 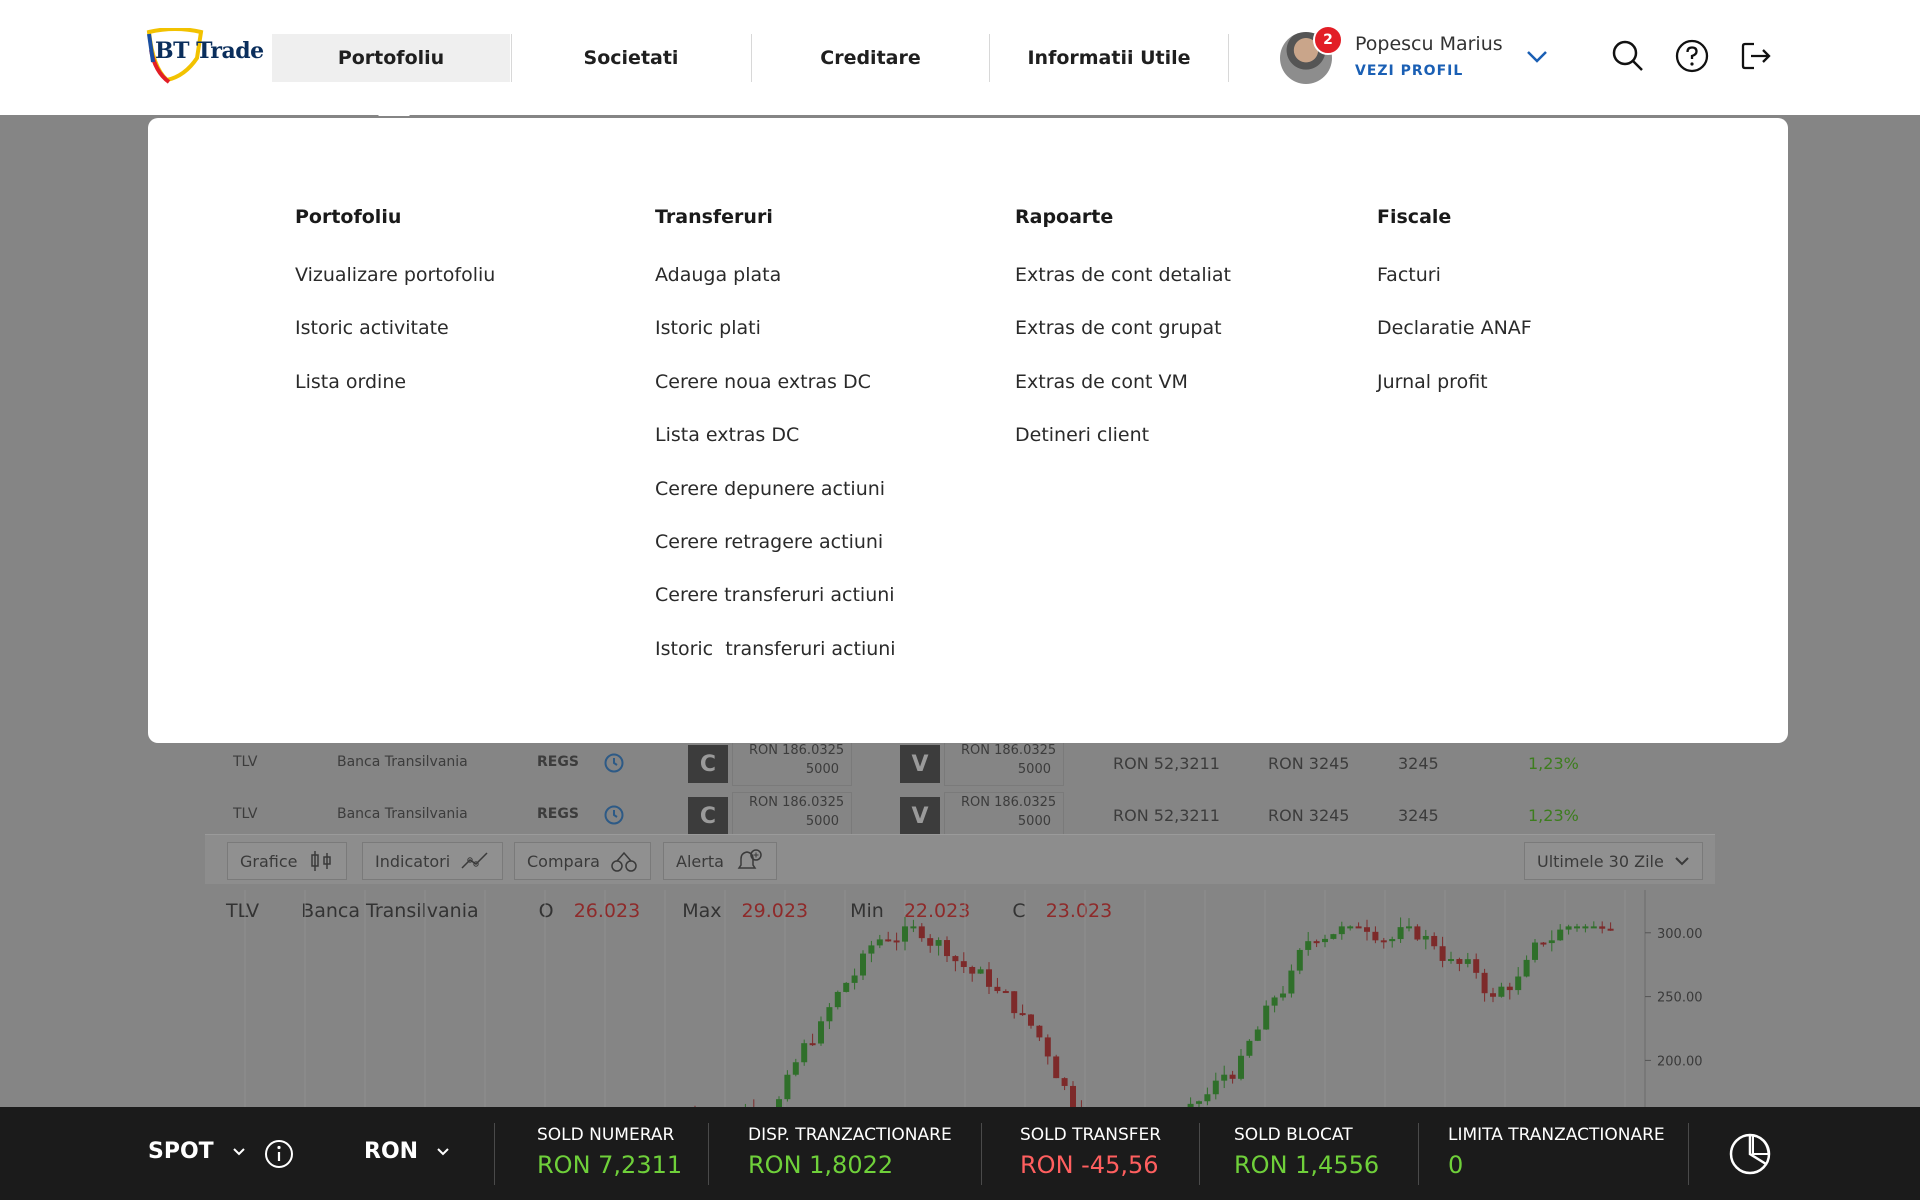 I want to click on currency-select: RON, so click(x=407, y=1151).